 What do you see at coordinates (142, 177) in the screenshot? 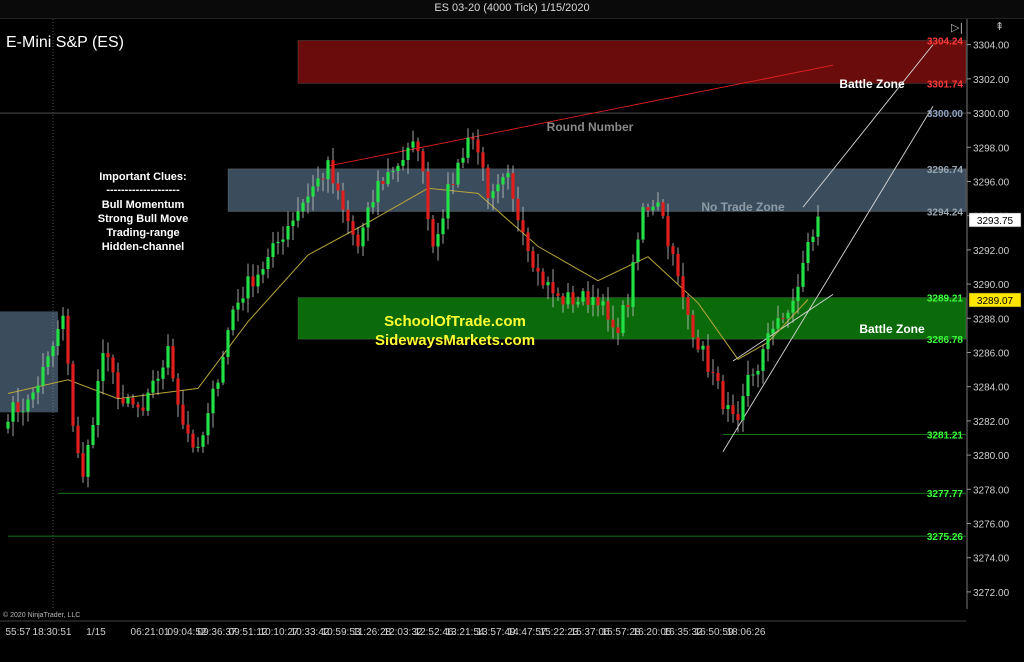
I see `clues-heading: Important Clues:` at bounding box center [142, 177].